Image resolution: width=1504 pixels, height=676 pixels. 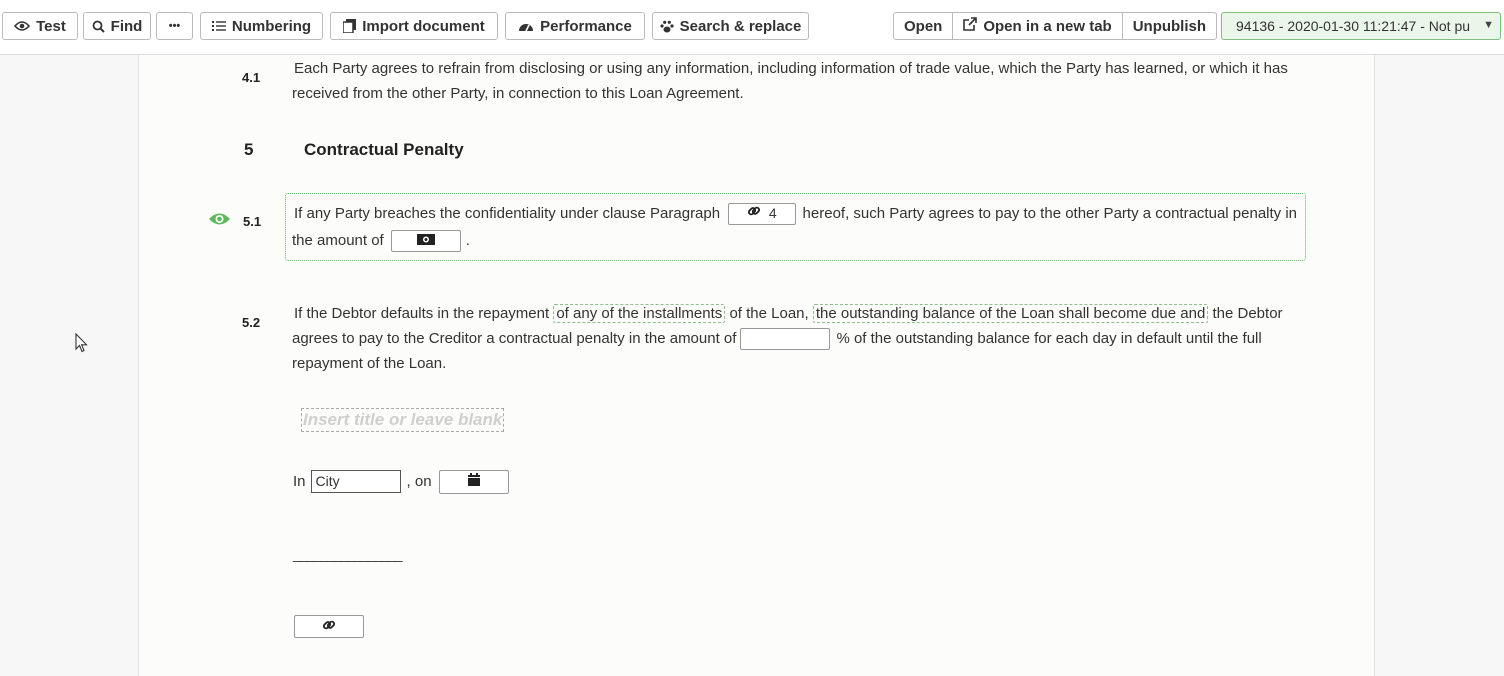 I want to click on on-label: , on, so click(x=419, y=481).